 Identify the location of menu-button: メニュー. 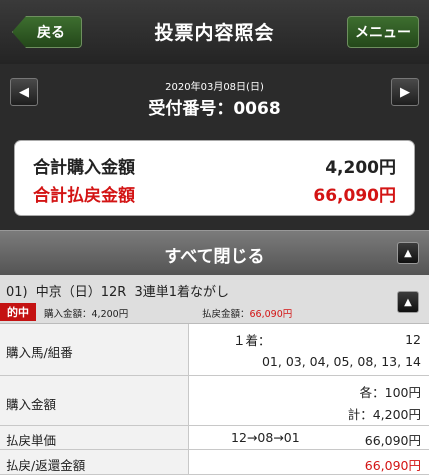
(383, 32).